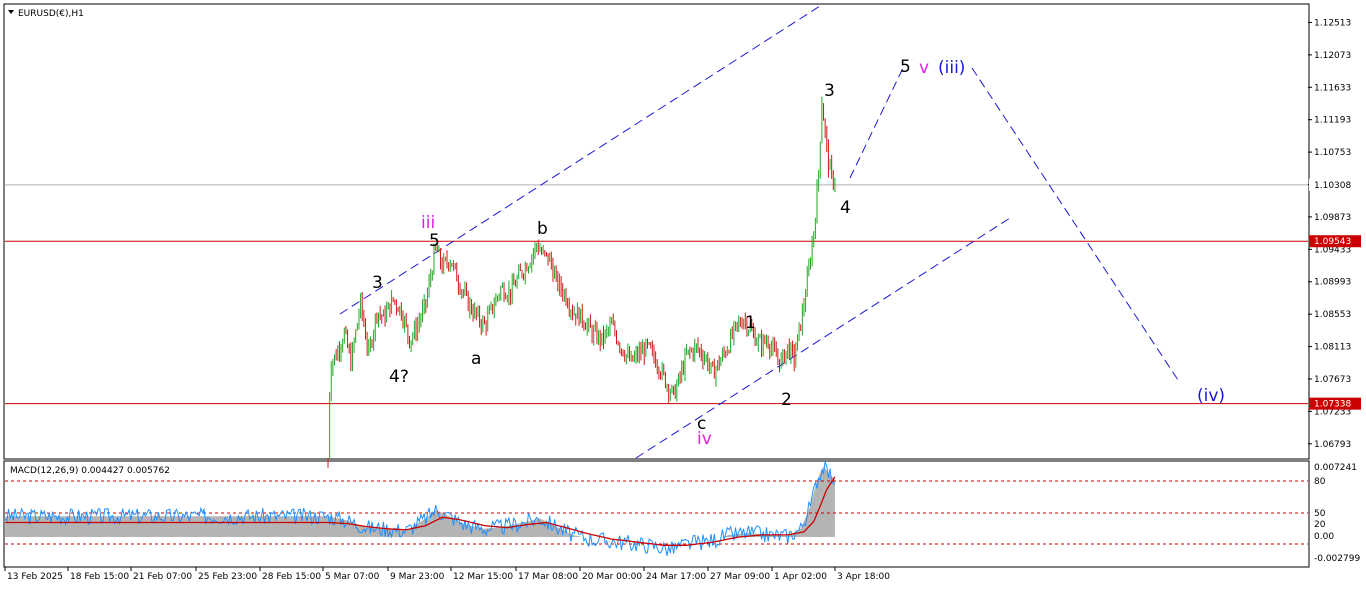 The image size is (1366, 592). What do you see at coordinates (417, 577) in the screenshot?
I see `time-tick-label: 9 Mar 23:00` at bounding box center [417, 577].